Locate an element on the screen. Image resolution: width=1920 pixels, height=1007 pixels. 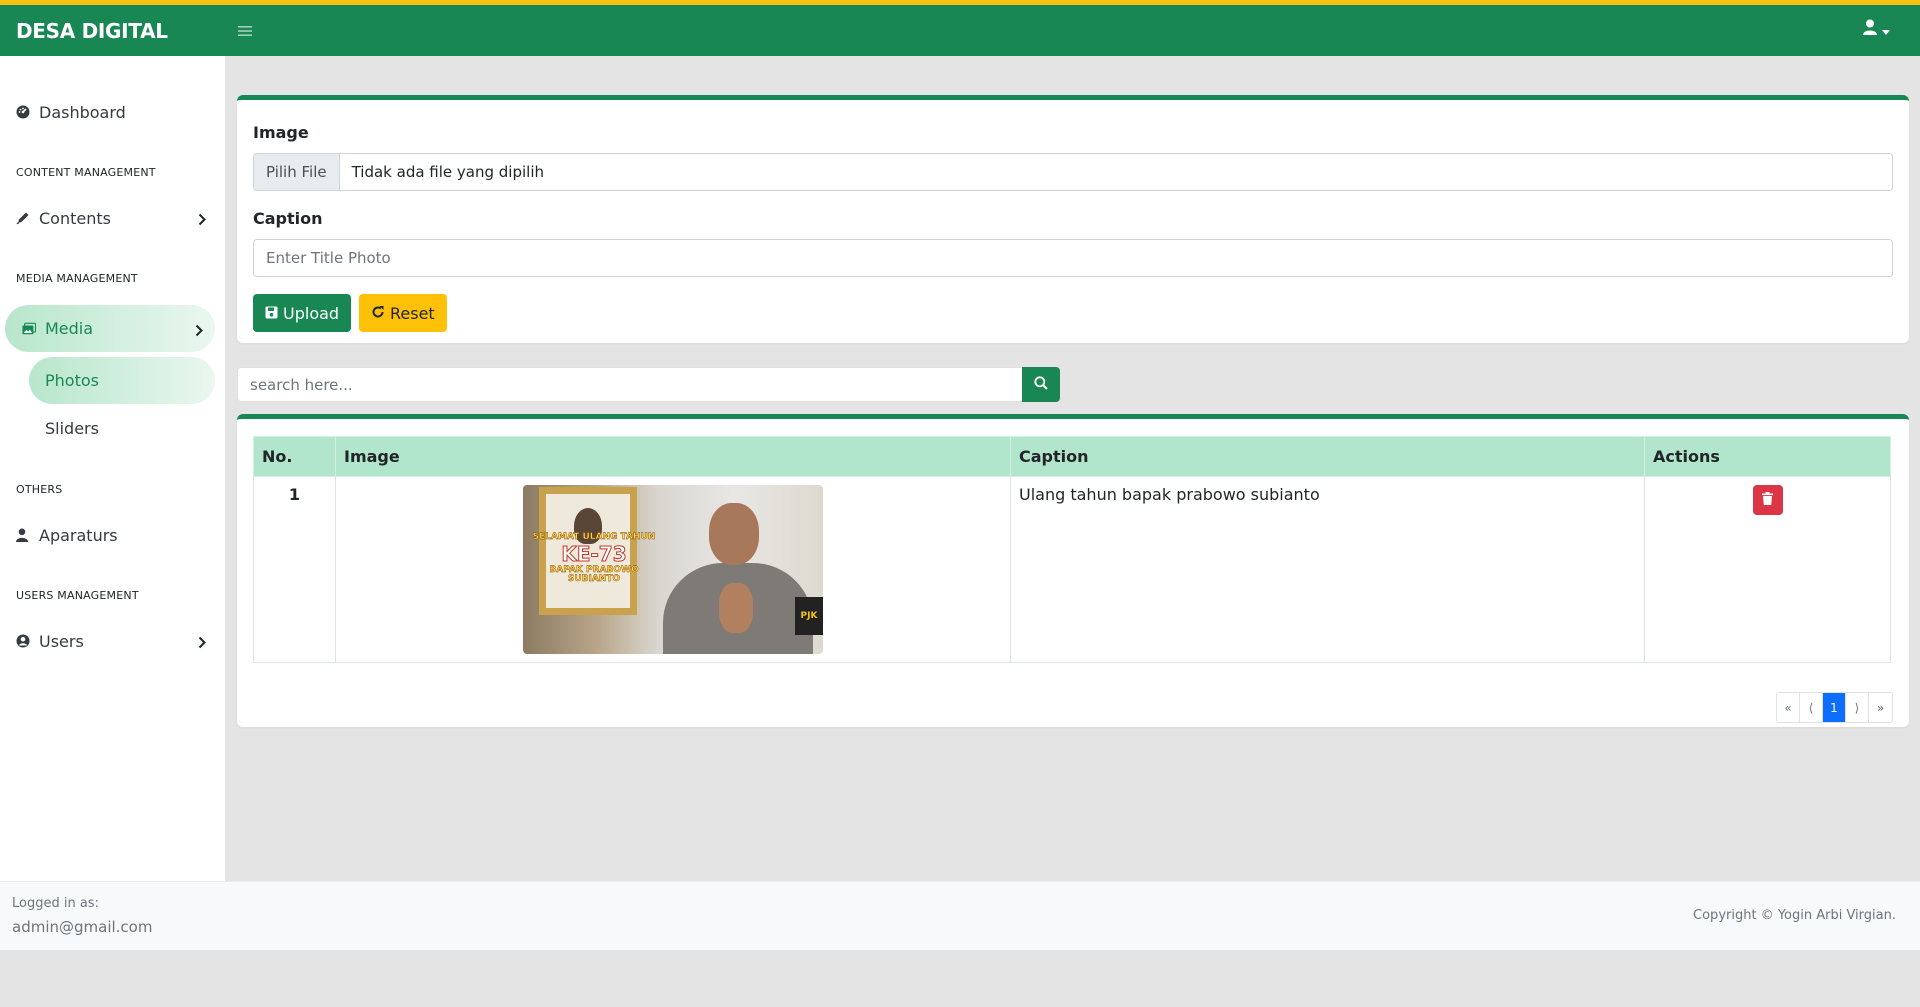
search-button is located at coordinates (1041, 384).